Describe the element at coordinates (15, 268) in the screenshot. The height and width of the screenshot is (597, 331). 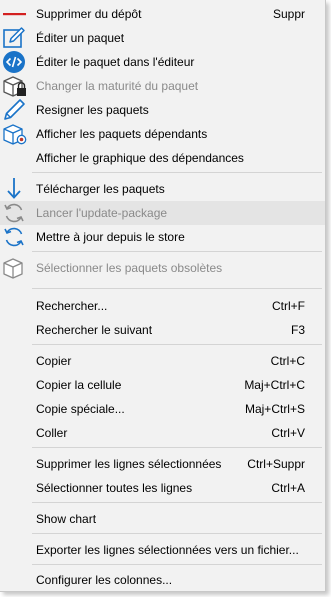
I see `package-icon` at that location.